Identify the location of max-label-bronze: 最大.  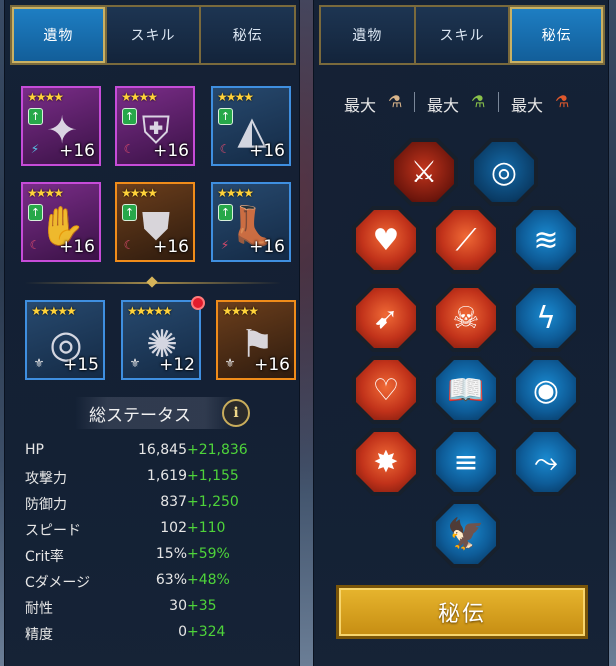
(360, 105).